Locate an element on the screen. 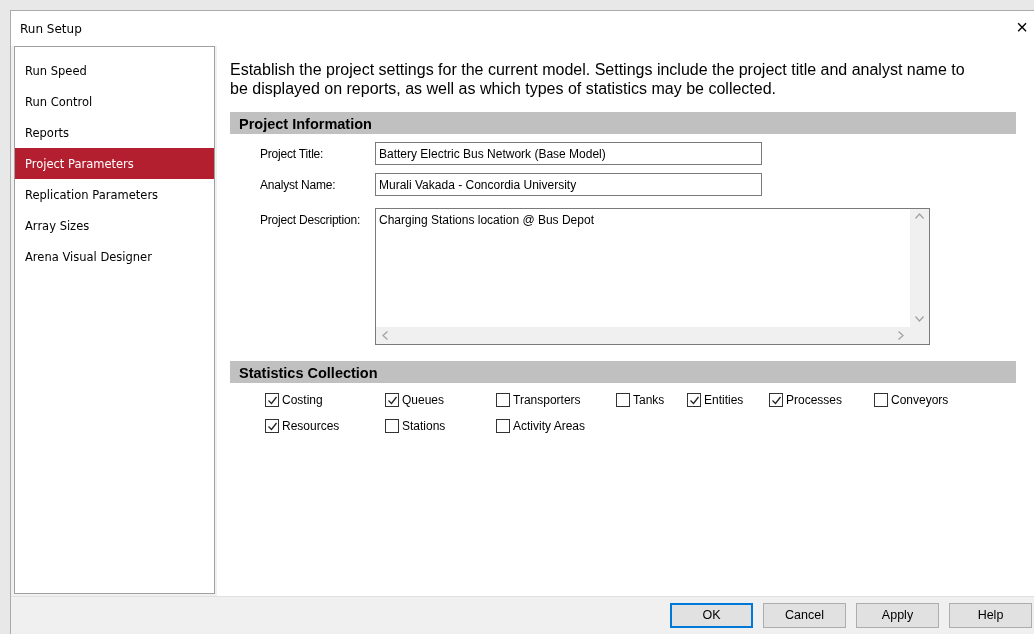 The width and height of the screenshot is (1034, 634). checkbox-label: Conveyors is located at coordinates (920, 400).